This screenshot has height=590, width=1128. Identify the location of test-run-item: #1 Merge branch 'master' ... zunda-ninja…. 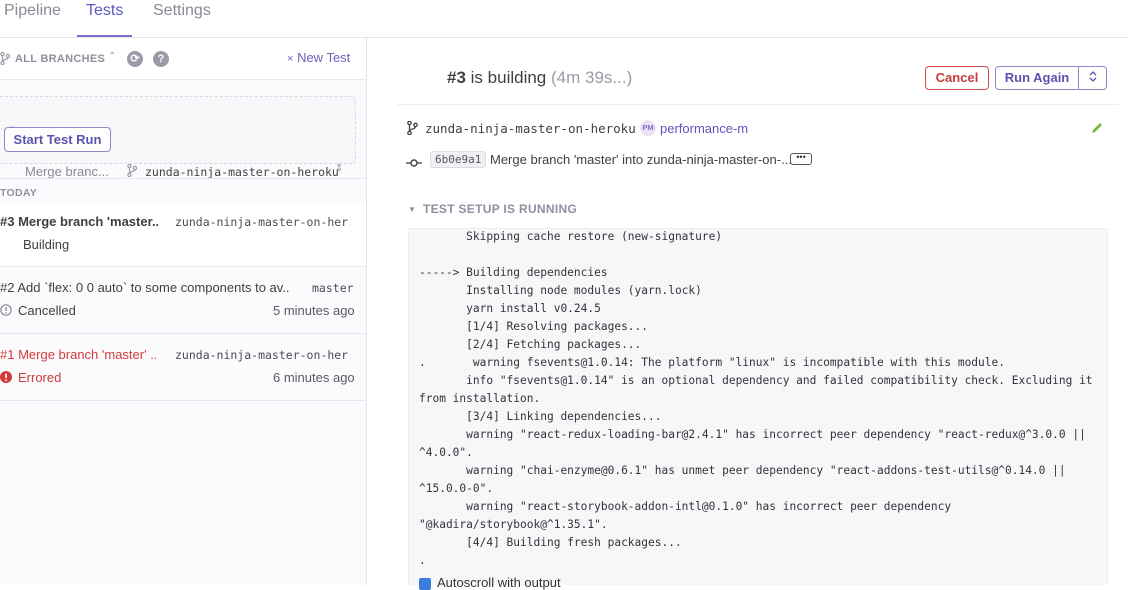
(183, 368).